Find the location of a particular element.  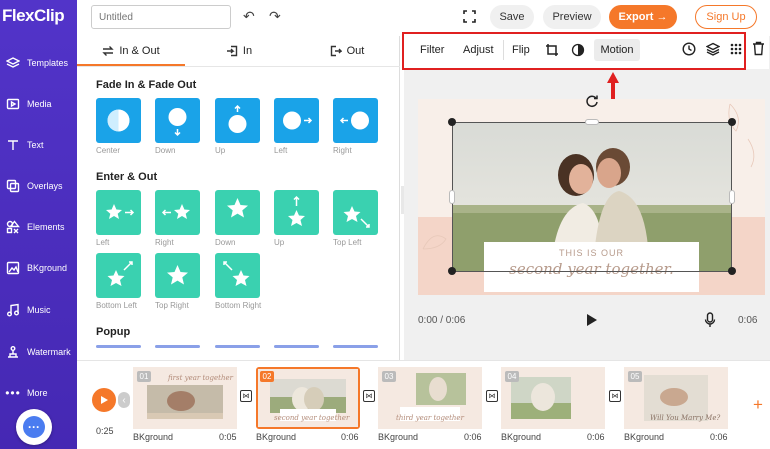

chat-button: ··· is located at coordinates (34, 427).